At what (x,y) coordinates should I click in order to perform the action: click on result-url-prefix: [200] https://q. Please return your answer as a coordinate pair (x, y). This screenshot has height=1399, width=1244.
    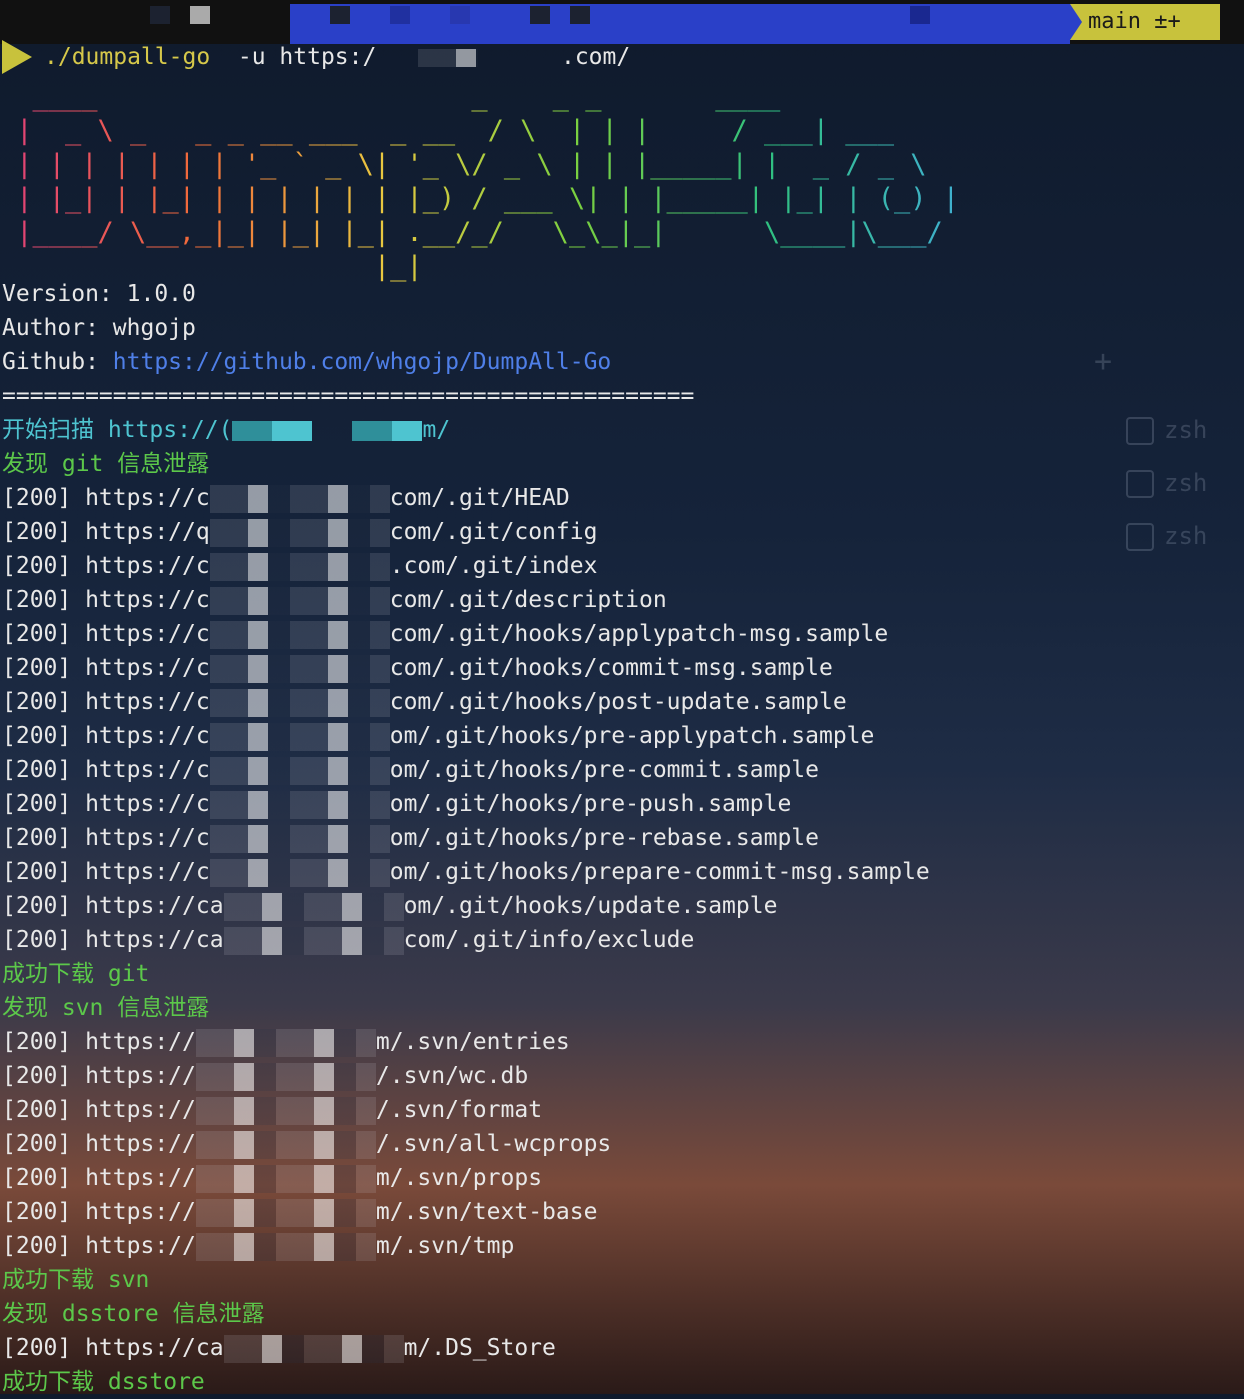
    Looking at the image, I should click on (106, 532).